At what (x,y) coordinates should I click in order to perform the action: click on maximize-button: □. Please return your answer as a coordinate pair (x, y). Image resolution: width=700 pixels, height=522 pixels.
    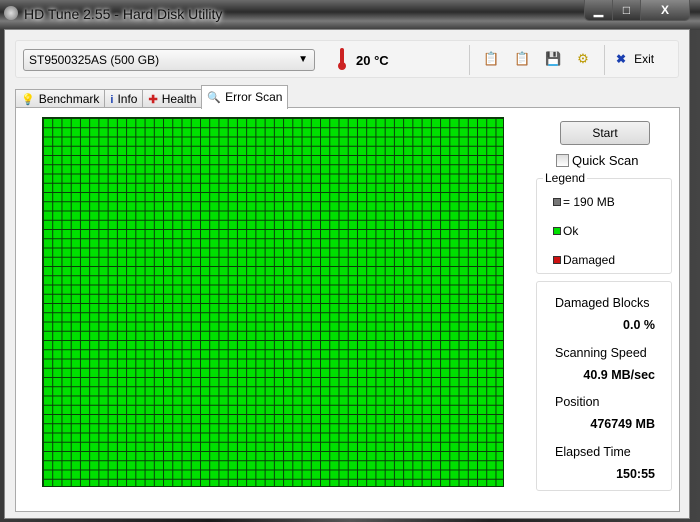
    Looking at the image, I should click on (627, 10).